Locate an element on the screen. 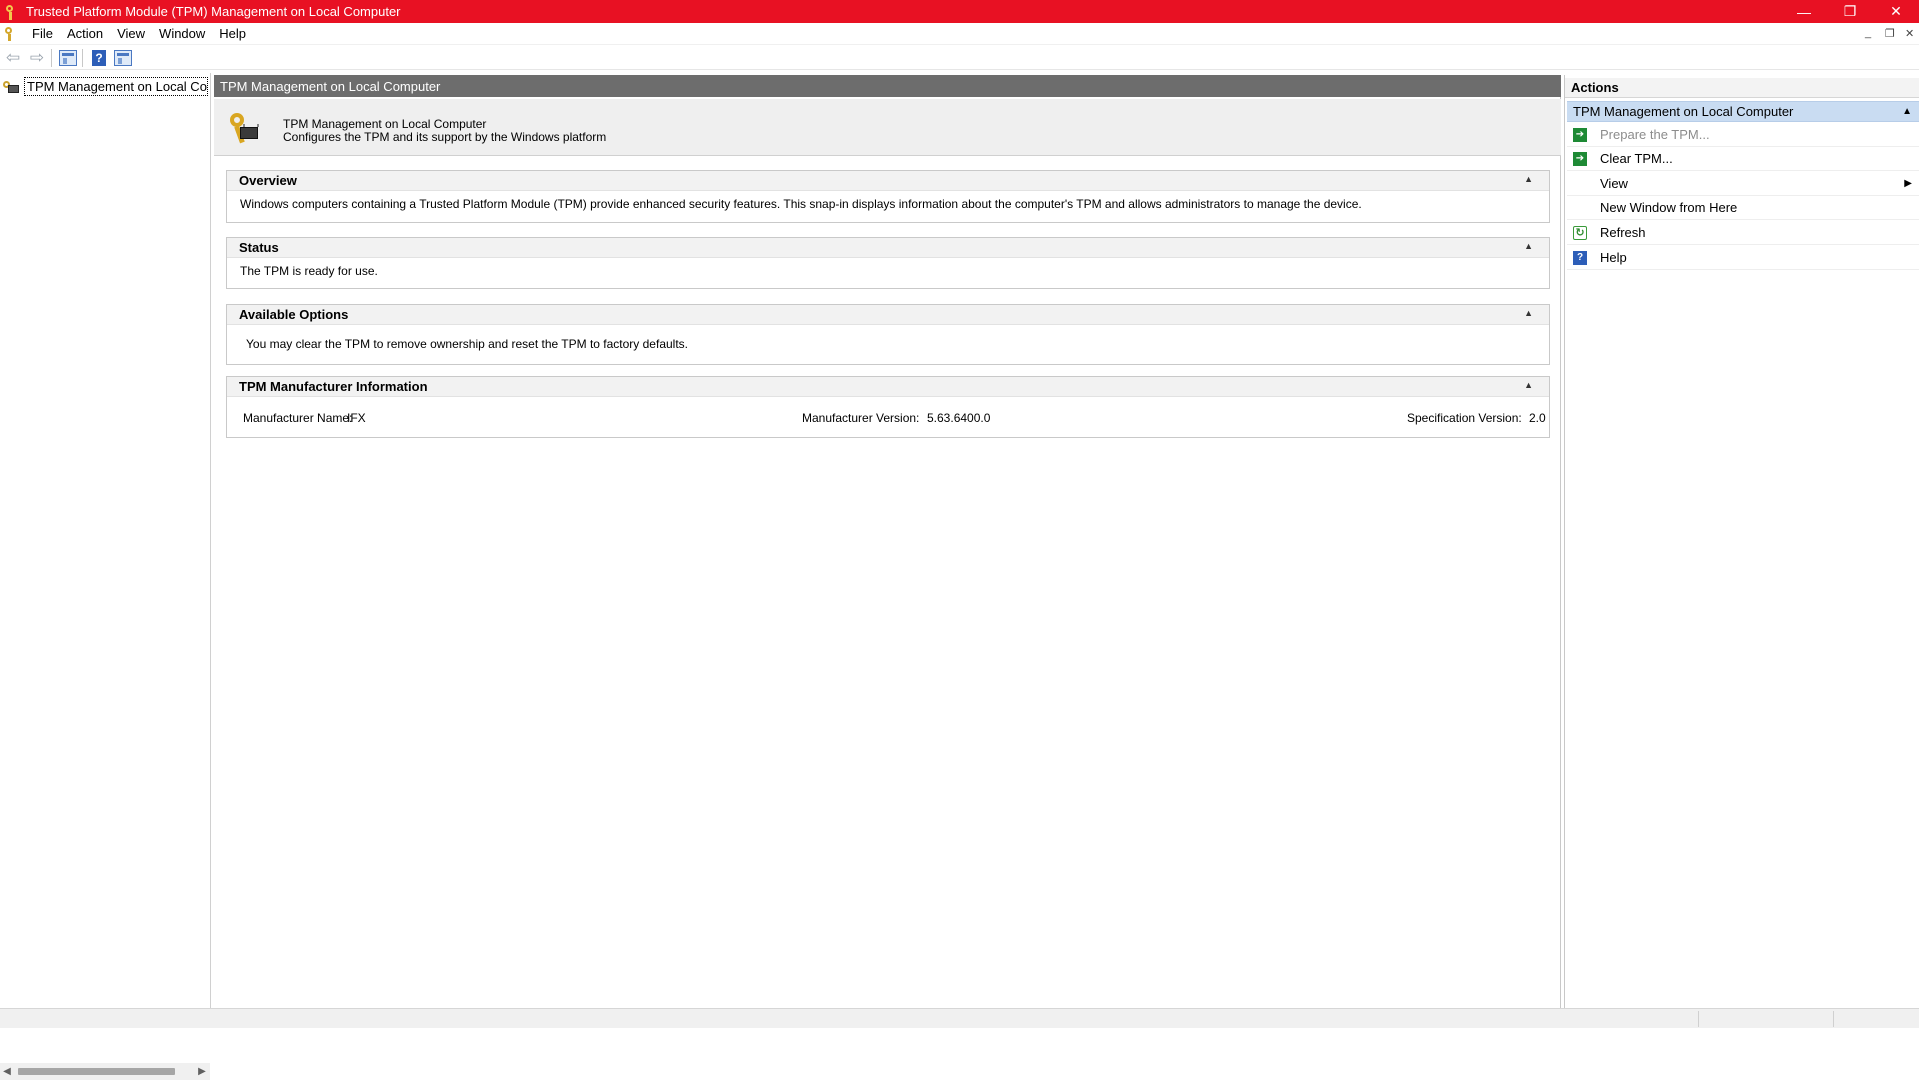 The image size is (1919, 1080). menu-file: File is located at coordinates (42, 33).